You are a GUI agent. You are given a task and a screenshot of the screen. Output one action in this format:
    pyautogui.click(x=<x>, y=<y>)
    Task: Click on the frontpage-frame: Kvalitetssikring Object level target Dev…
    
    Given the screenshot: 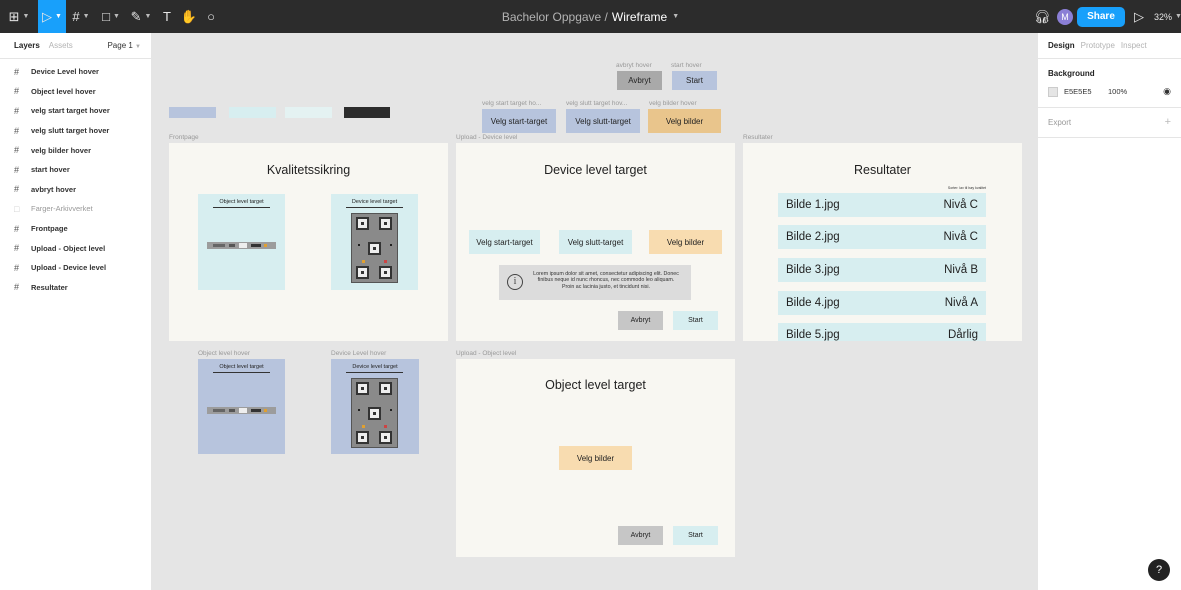 What is the action you would take?
    pyautogui.click(x=308, y=242)
    